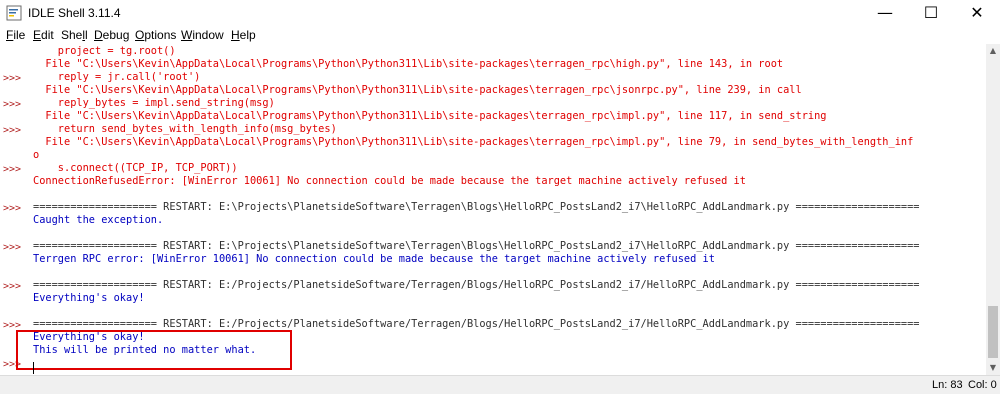 The height and width of the screenshot is (394, 1000). I want to click on prompt-gutter: >>> >>> >>> >>> >>> >>> >>> >>> >>>, so click(15, 209).